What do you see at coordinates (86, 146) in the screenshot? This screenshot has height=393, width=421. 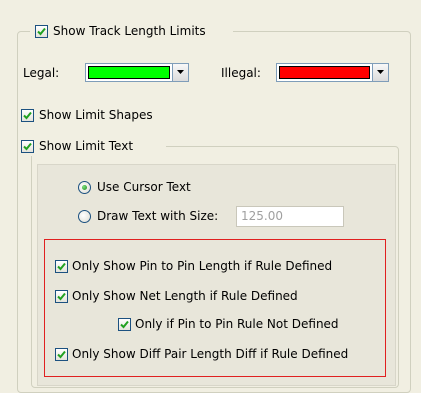 I see `show-limit-text-label: Show Limit Text` at bounding box center [86, 146].